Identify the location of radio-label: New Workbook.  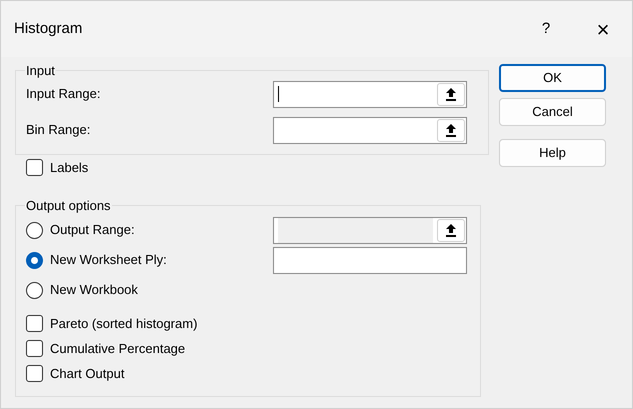
(94, 290).